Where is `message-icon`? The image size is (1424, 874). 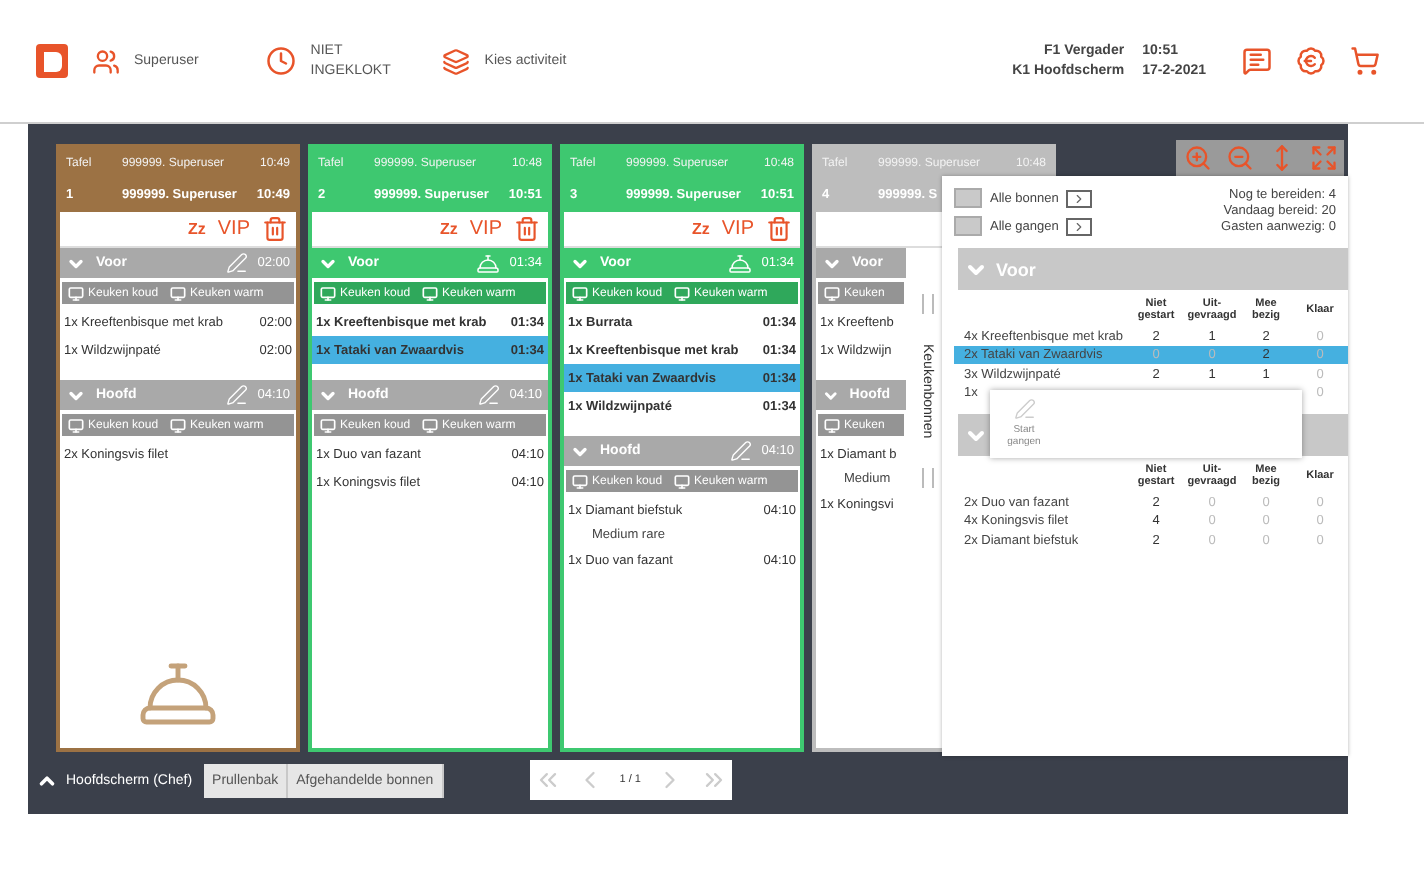 message-icon is located at coordinates (1257, 61).